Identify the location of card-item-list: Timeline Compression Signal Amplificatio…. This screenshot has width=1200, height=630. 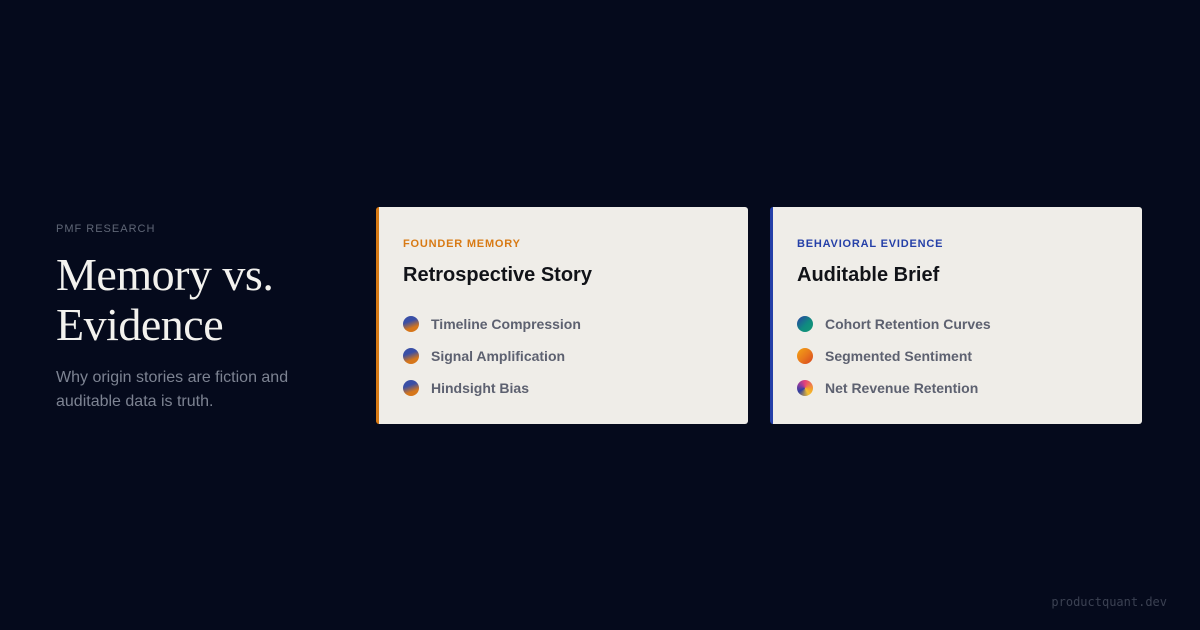
(563, 356).